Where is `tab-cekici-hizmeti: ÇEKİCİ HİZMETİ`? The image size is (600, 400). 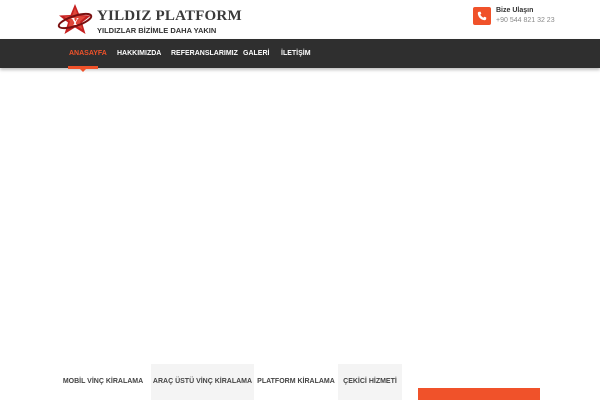
tab-cekici-hizmeti: ÇEKİCİ HİZMETİ is located at coordinates (370, 382).